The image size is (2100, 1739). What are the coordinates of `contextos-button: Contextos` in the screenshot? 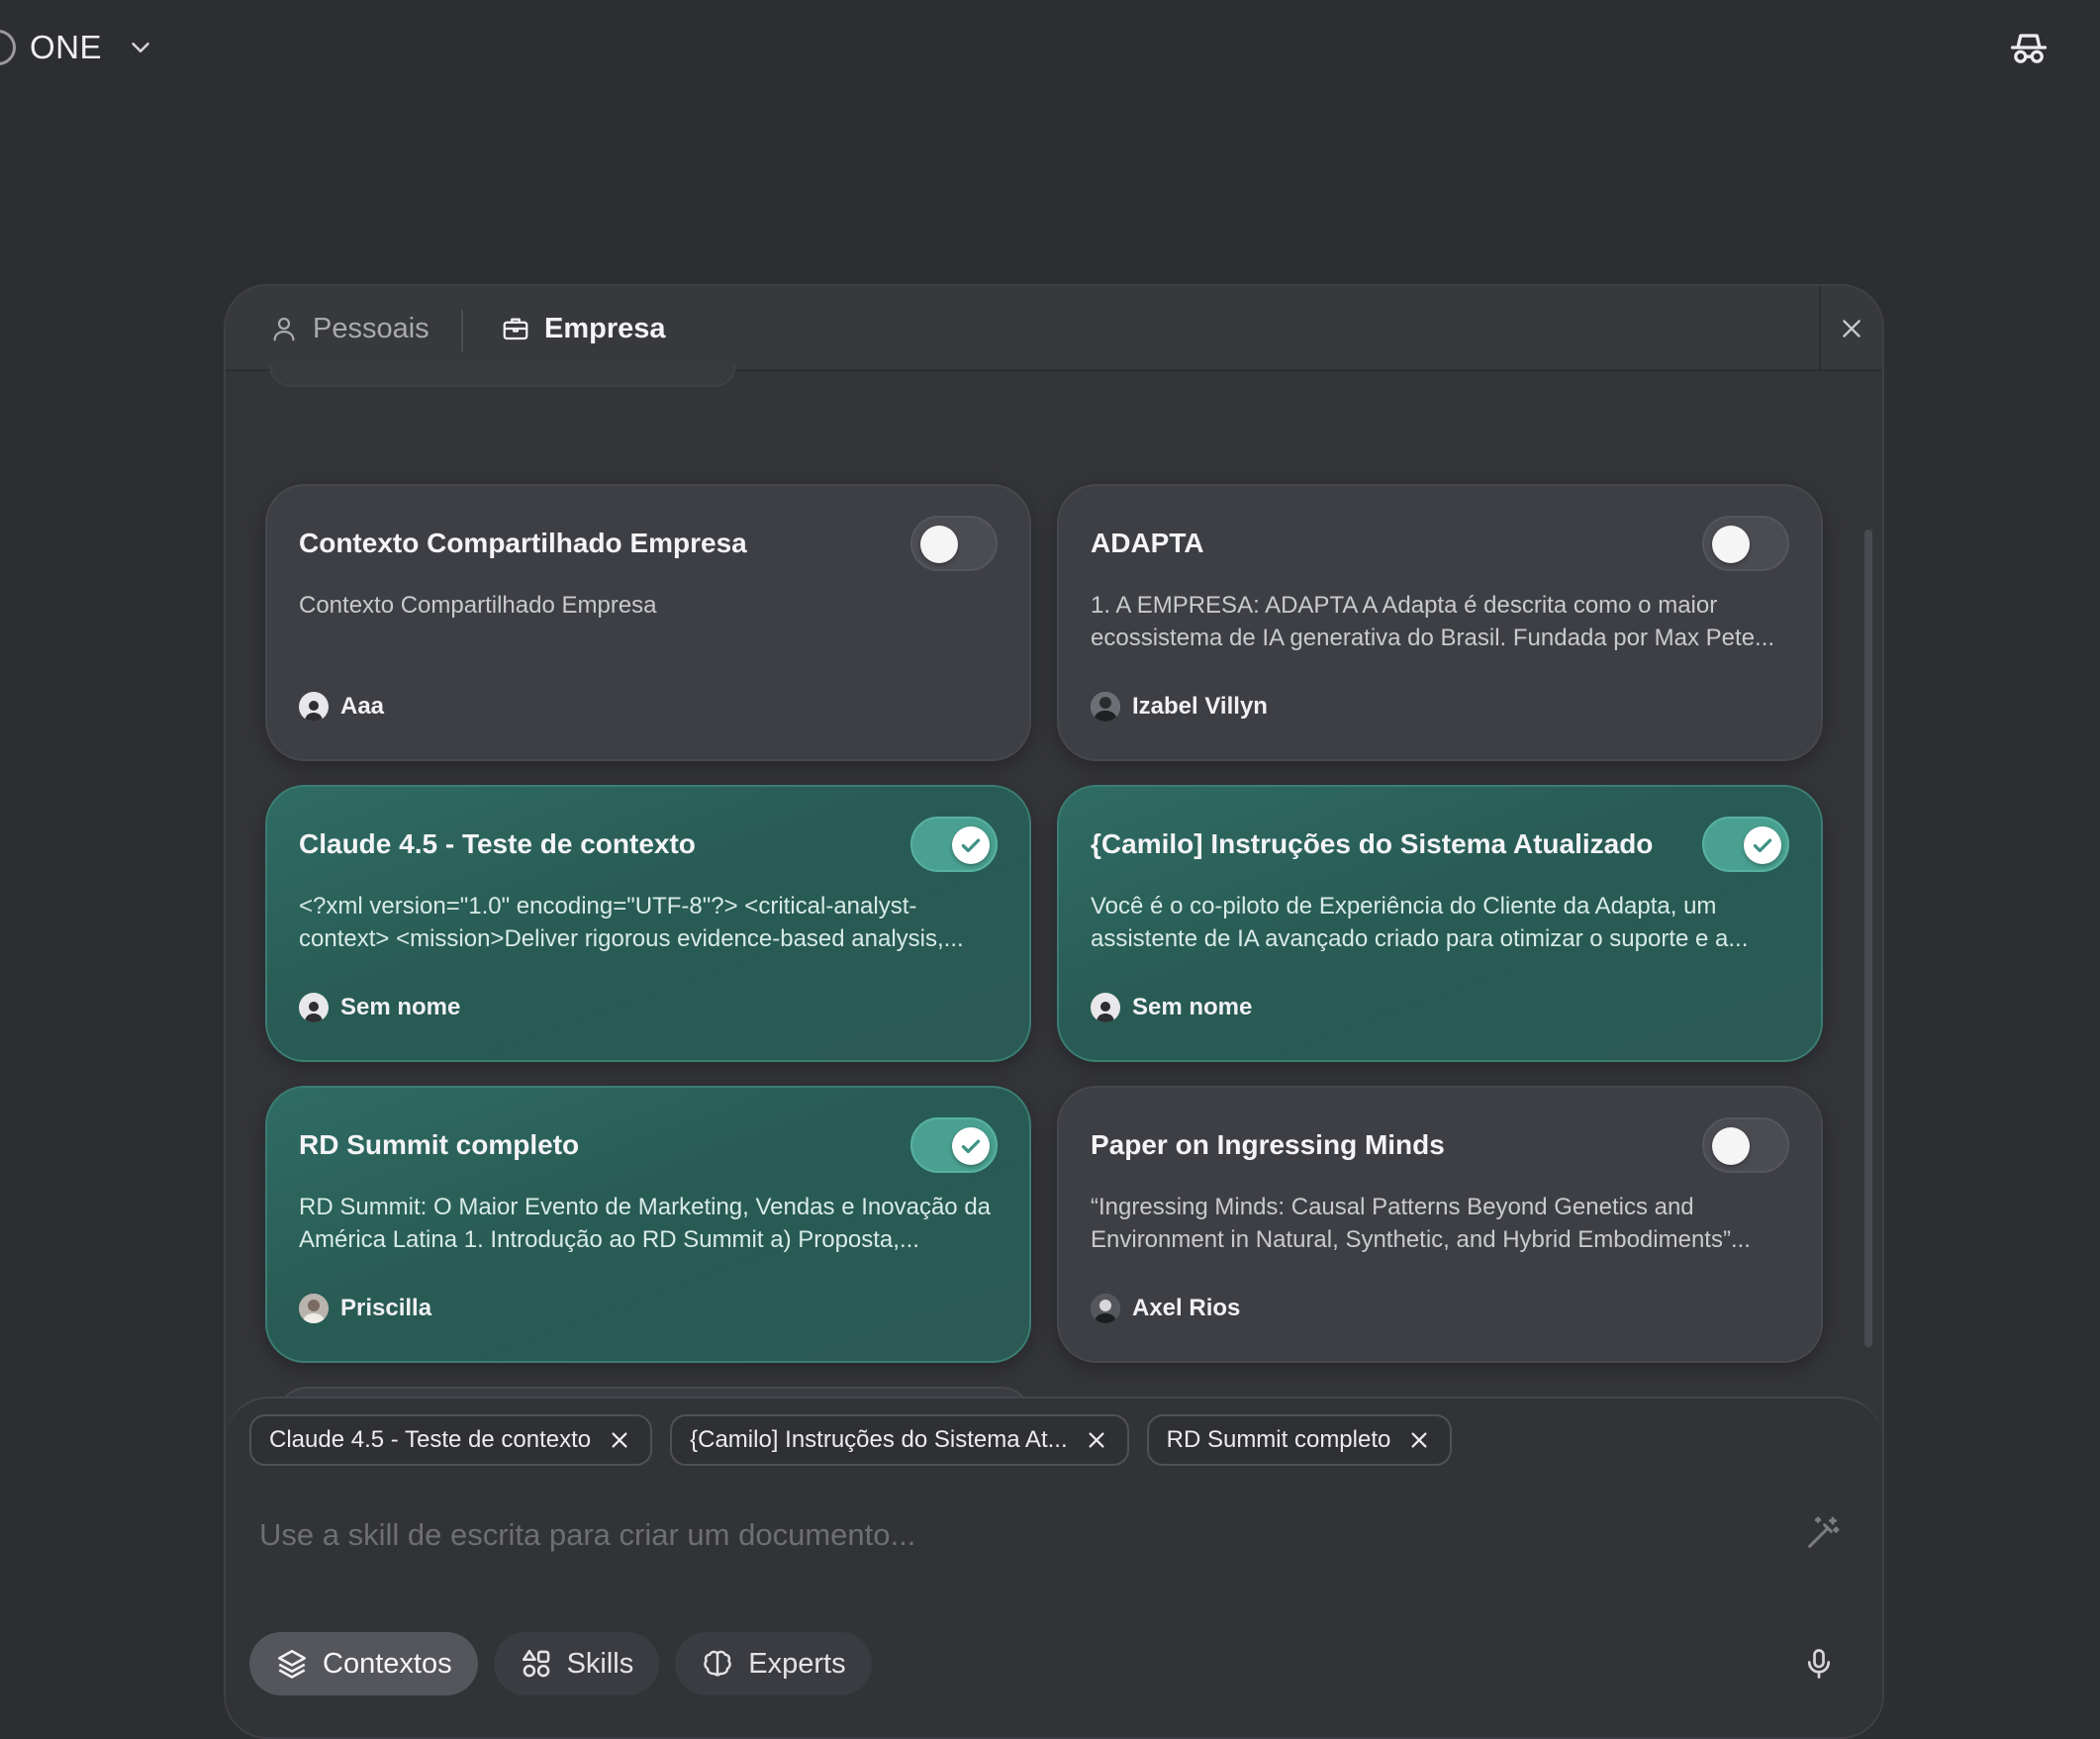 It's located at (363, 1663).